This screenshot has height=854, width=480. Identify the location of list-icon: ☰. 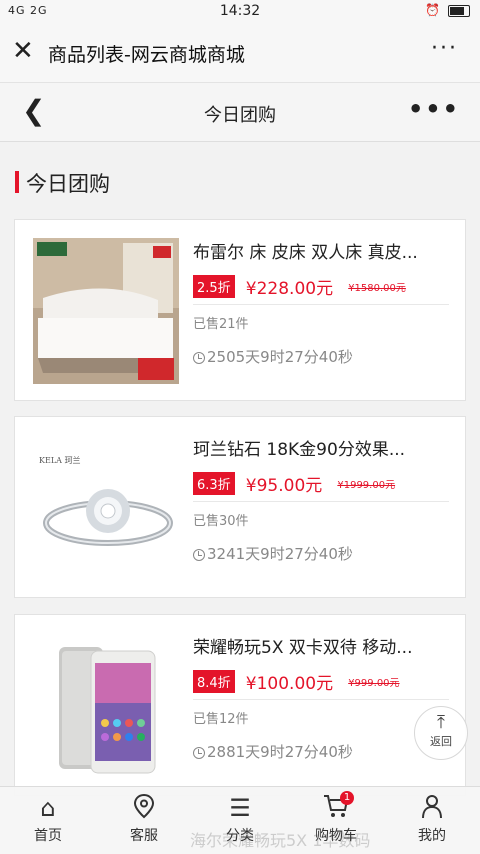
(240, 808).